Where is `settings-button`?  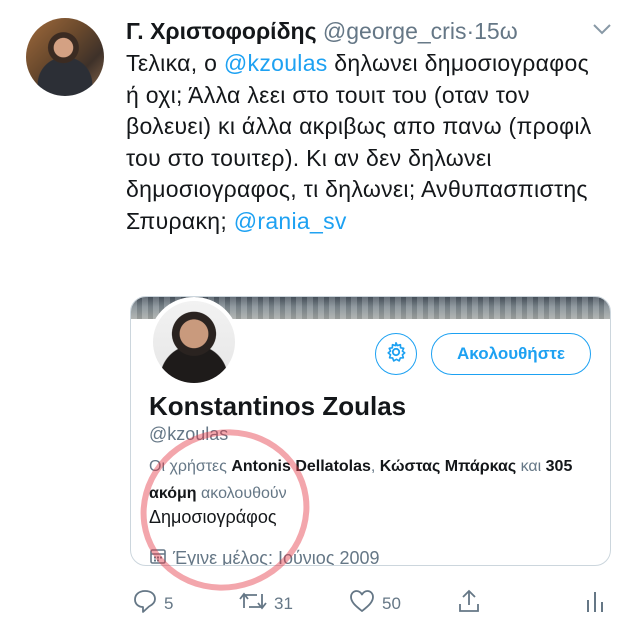 settings-button is located at coordinates (396, 354).